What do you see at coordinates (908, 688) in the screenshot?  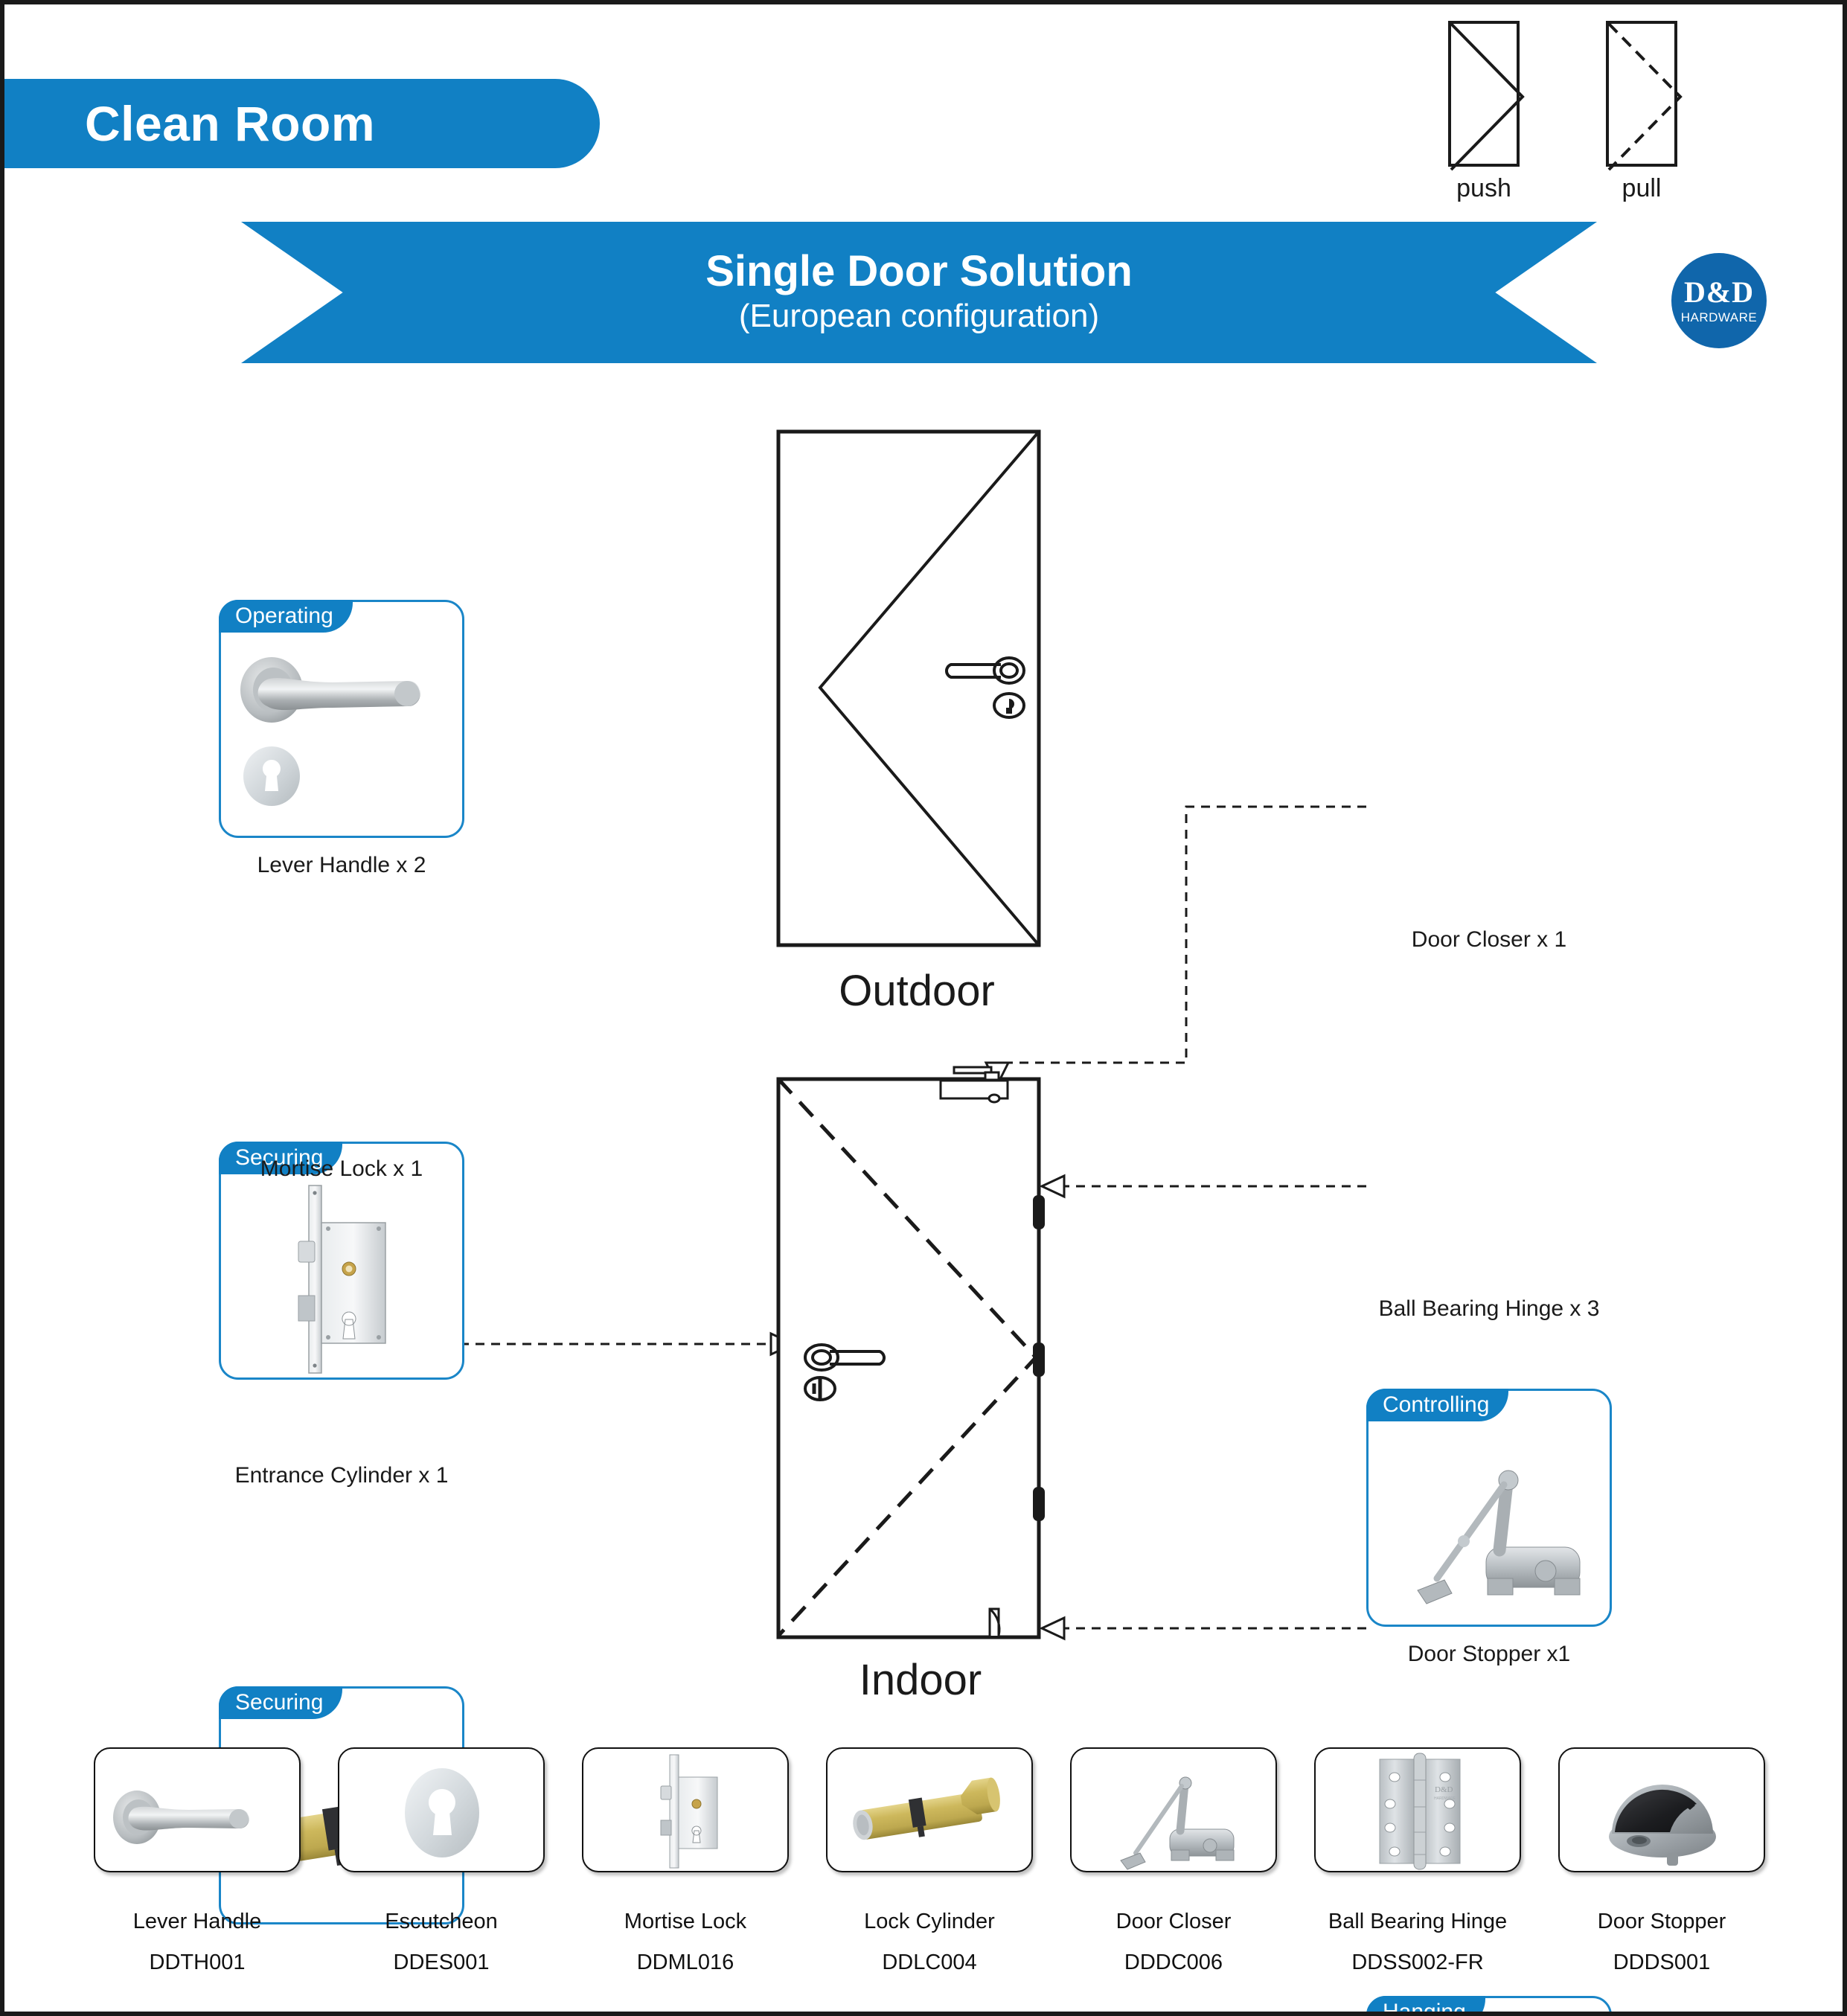 I see `outdoor-door-drawing` at bounding box center [908, 688].